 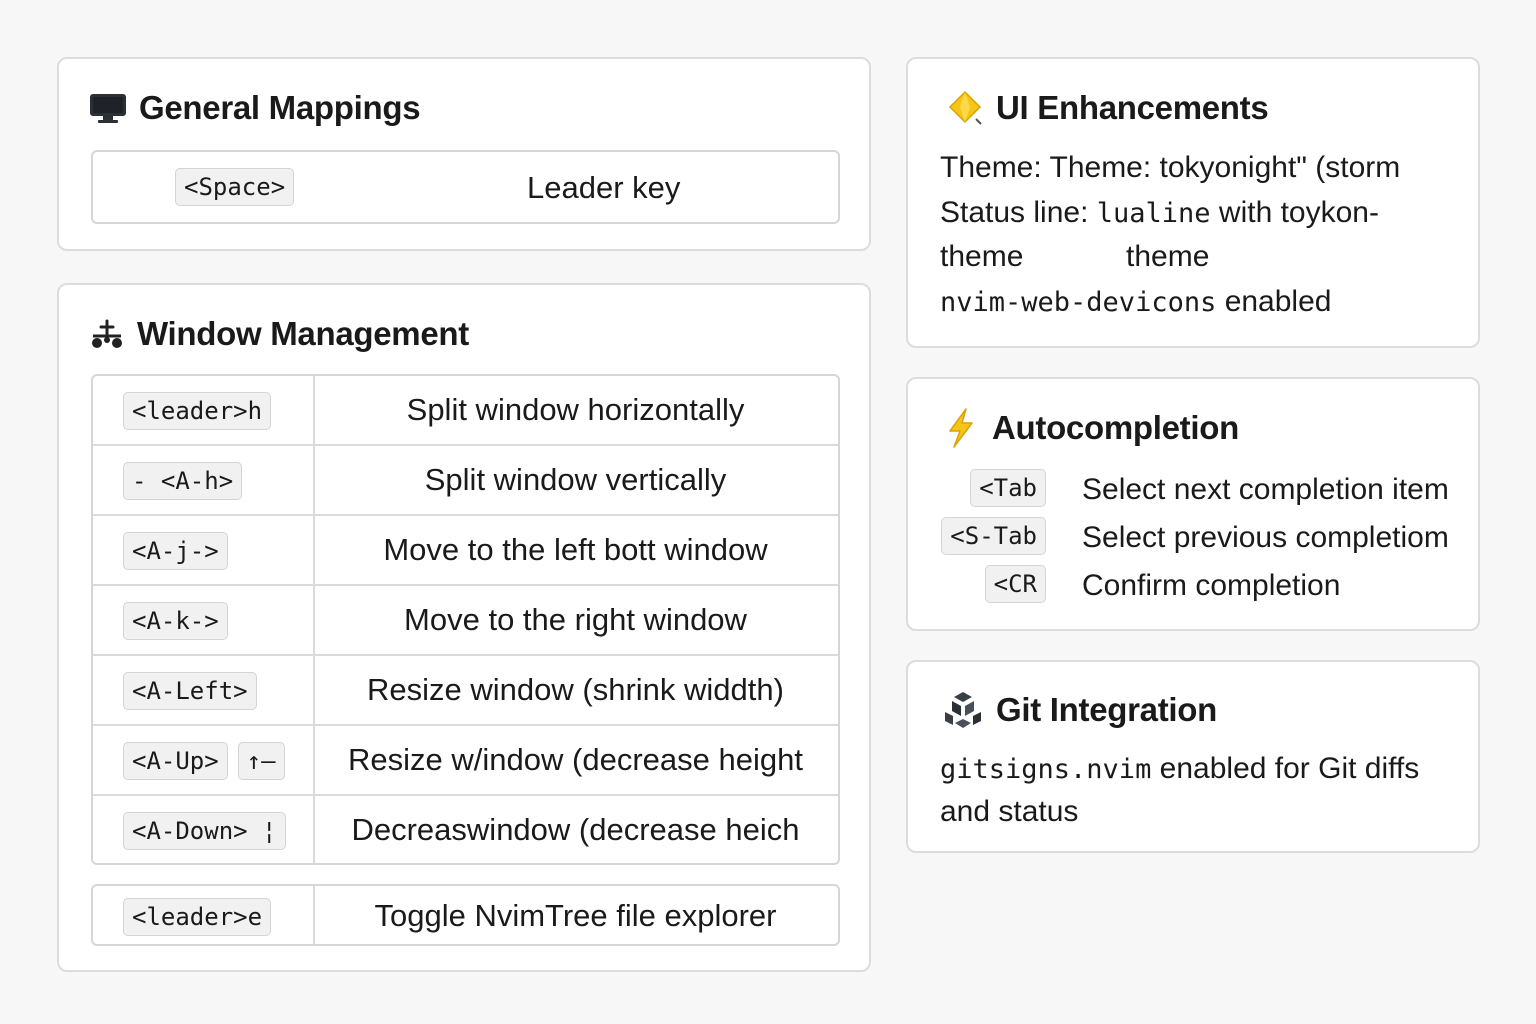 I want to click on general-mappings-card: General Mappings <Space> Leader key, so click(x=464, y=154).